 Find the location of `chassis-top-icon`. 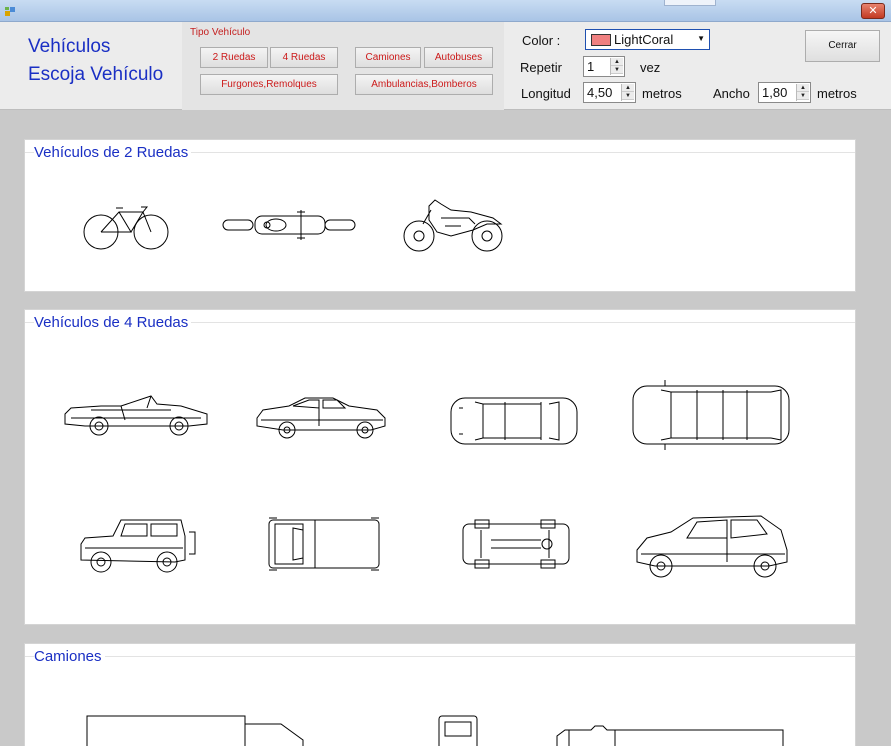

chassis-top-icon is located at coordinates (516, 544).